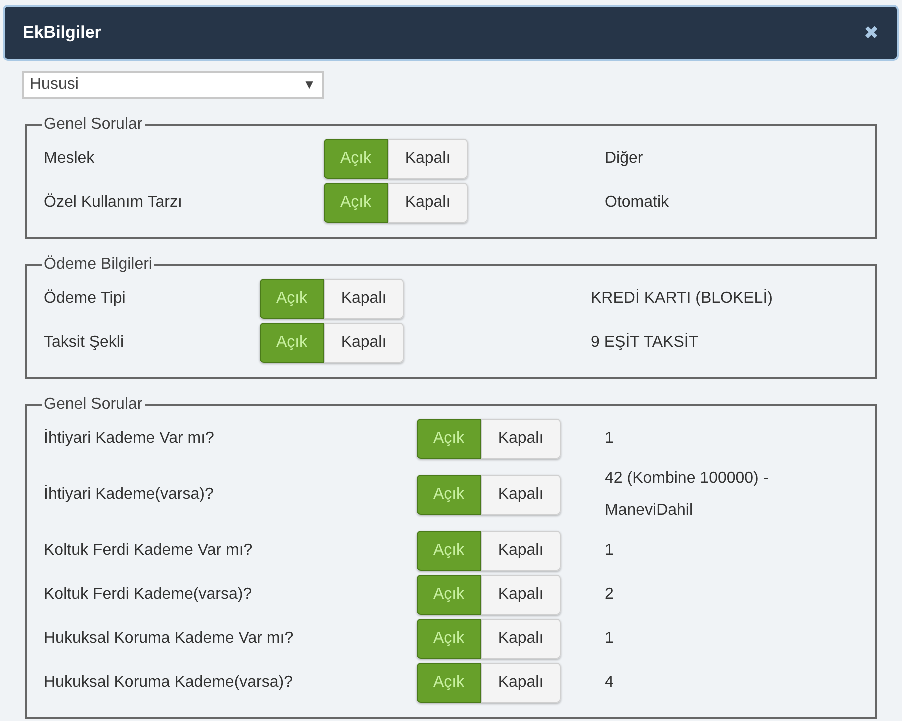 This screenshot has height=721, width=902. I want to click on field-label: Hukuksal Koruma Kademe(varsa)?, so click(169, 683).